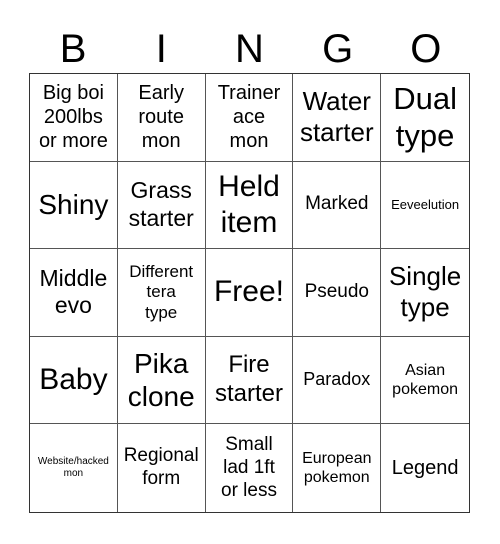 Image resolution: width=500 pixels, height=544 pixels. I want to click on cell-text: Pika clone, so click(161, 380).